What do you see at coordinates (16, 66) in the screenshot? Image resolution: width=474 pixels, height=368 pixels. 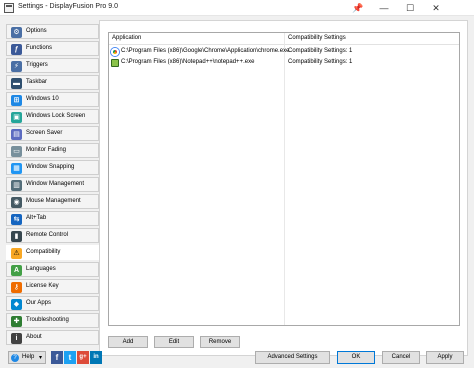 I see `triggers-icon: ⚡` at bounding box center [16, 66].